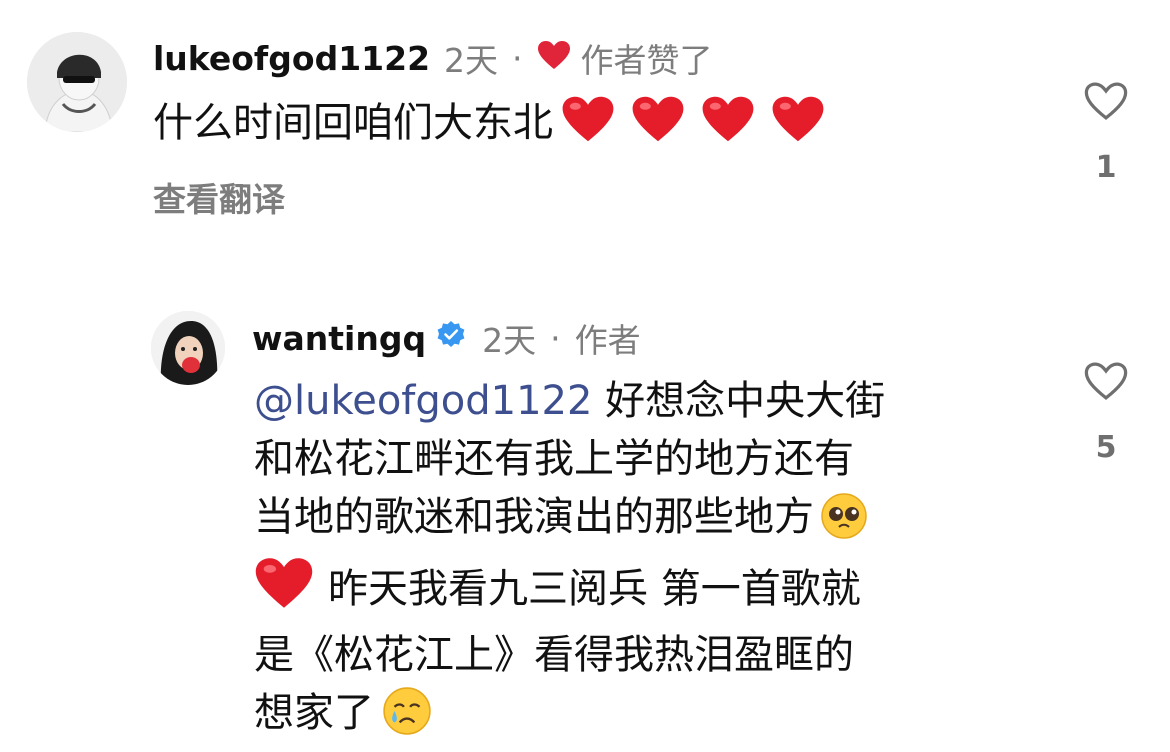 Image resolution: width=1170 pixels, height=752 pixels. I want to click on username: wantingq, so click(339, 338).